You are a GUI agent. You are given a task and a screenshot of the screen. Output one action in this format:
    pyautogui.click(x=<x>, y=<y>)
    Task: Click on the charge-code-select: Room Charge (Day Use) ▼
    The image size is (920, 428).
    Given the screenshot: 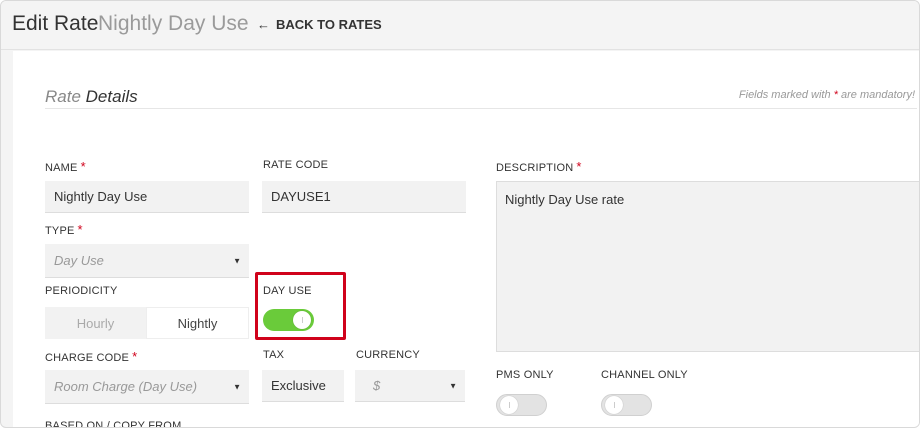 What is the action you would take?
    pyautogui.click(x=147, y=387)
    